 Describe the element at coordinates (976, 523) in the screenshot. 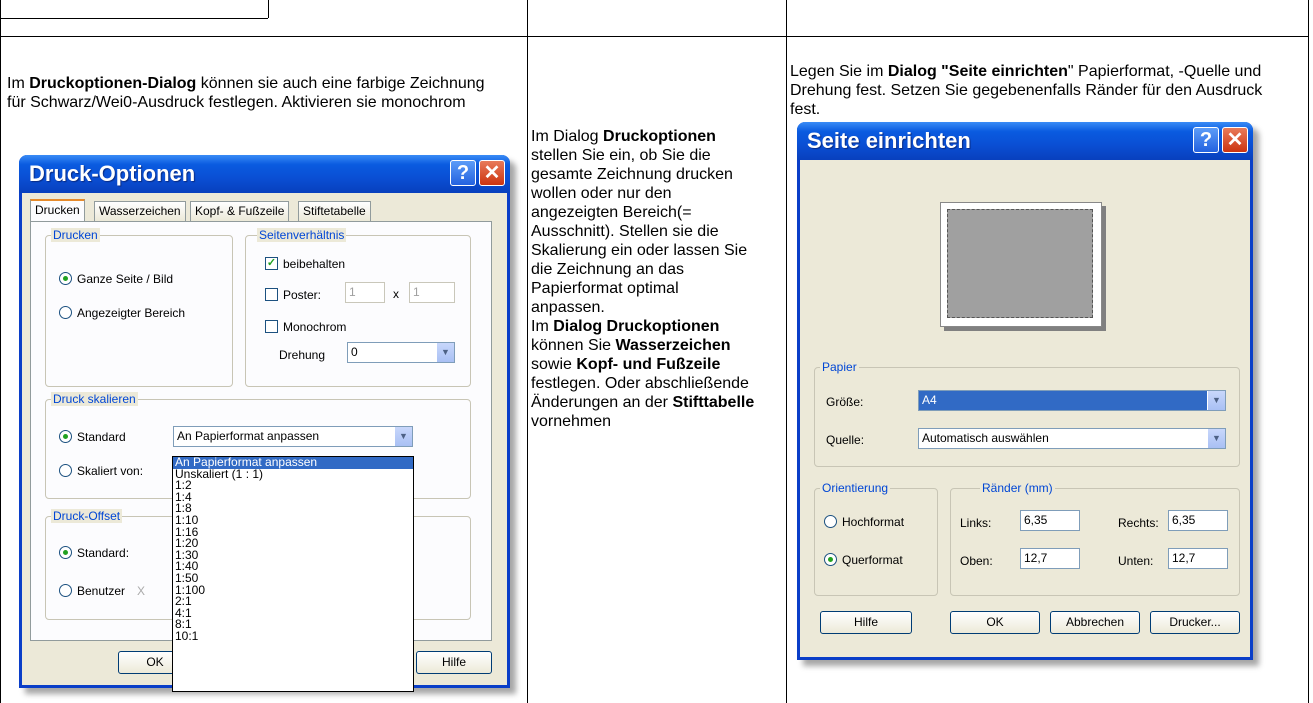

I see `left-margin-label: Links:` at that location.